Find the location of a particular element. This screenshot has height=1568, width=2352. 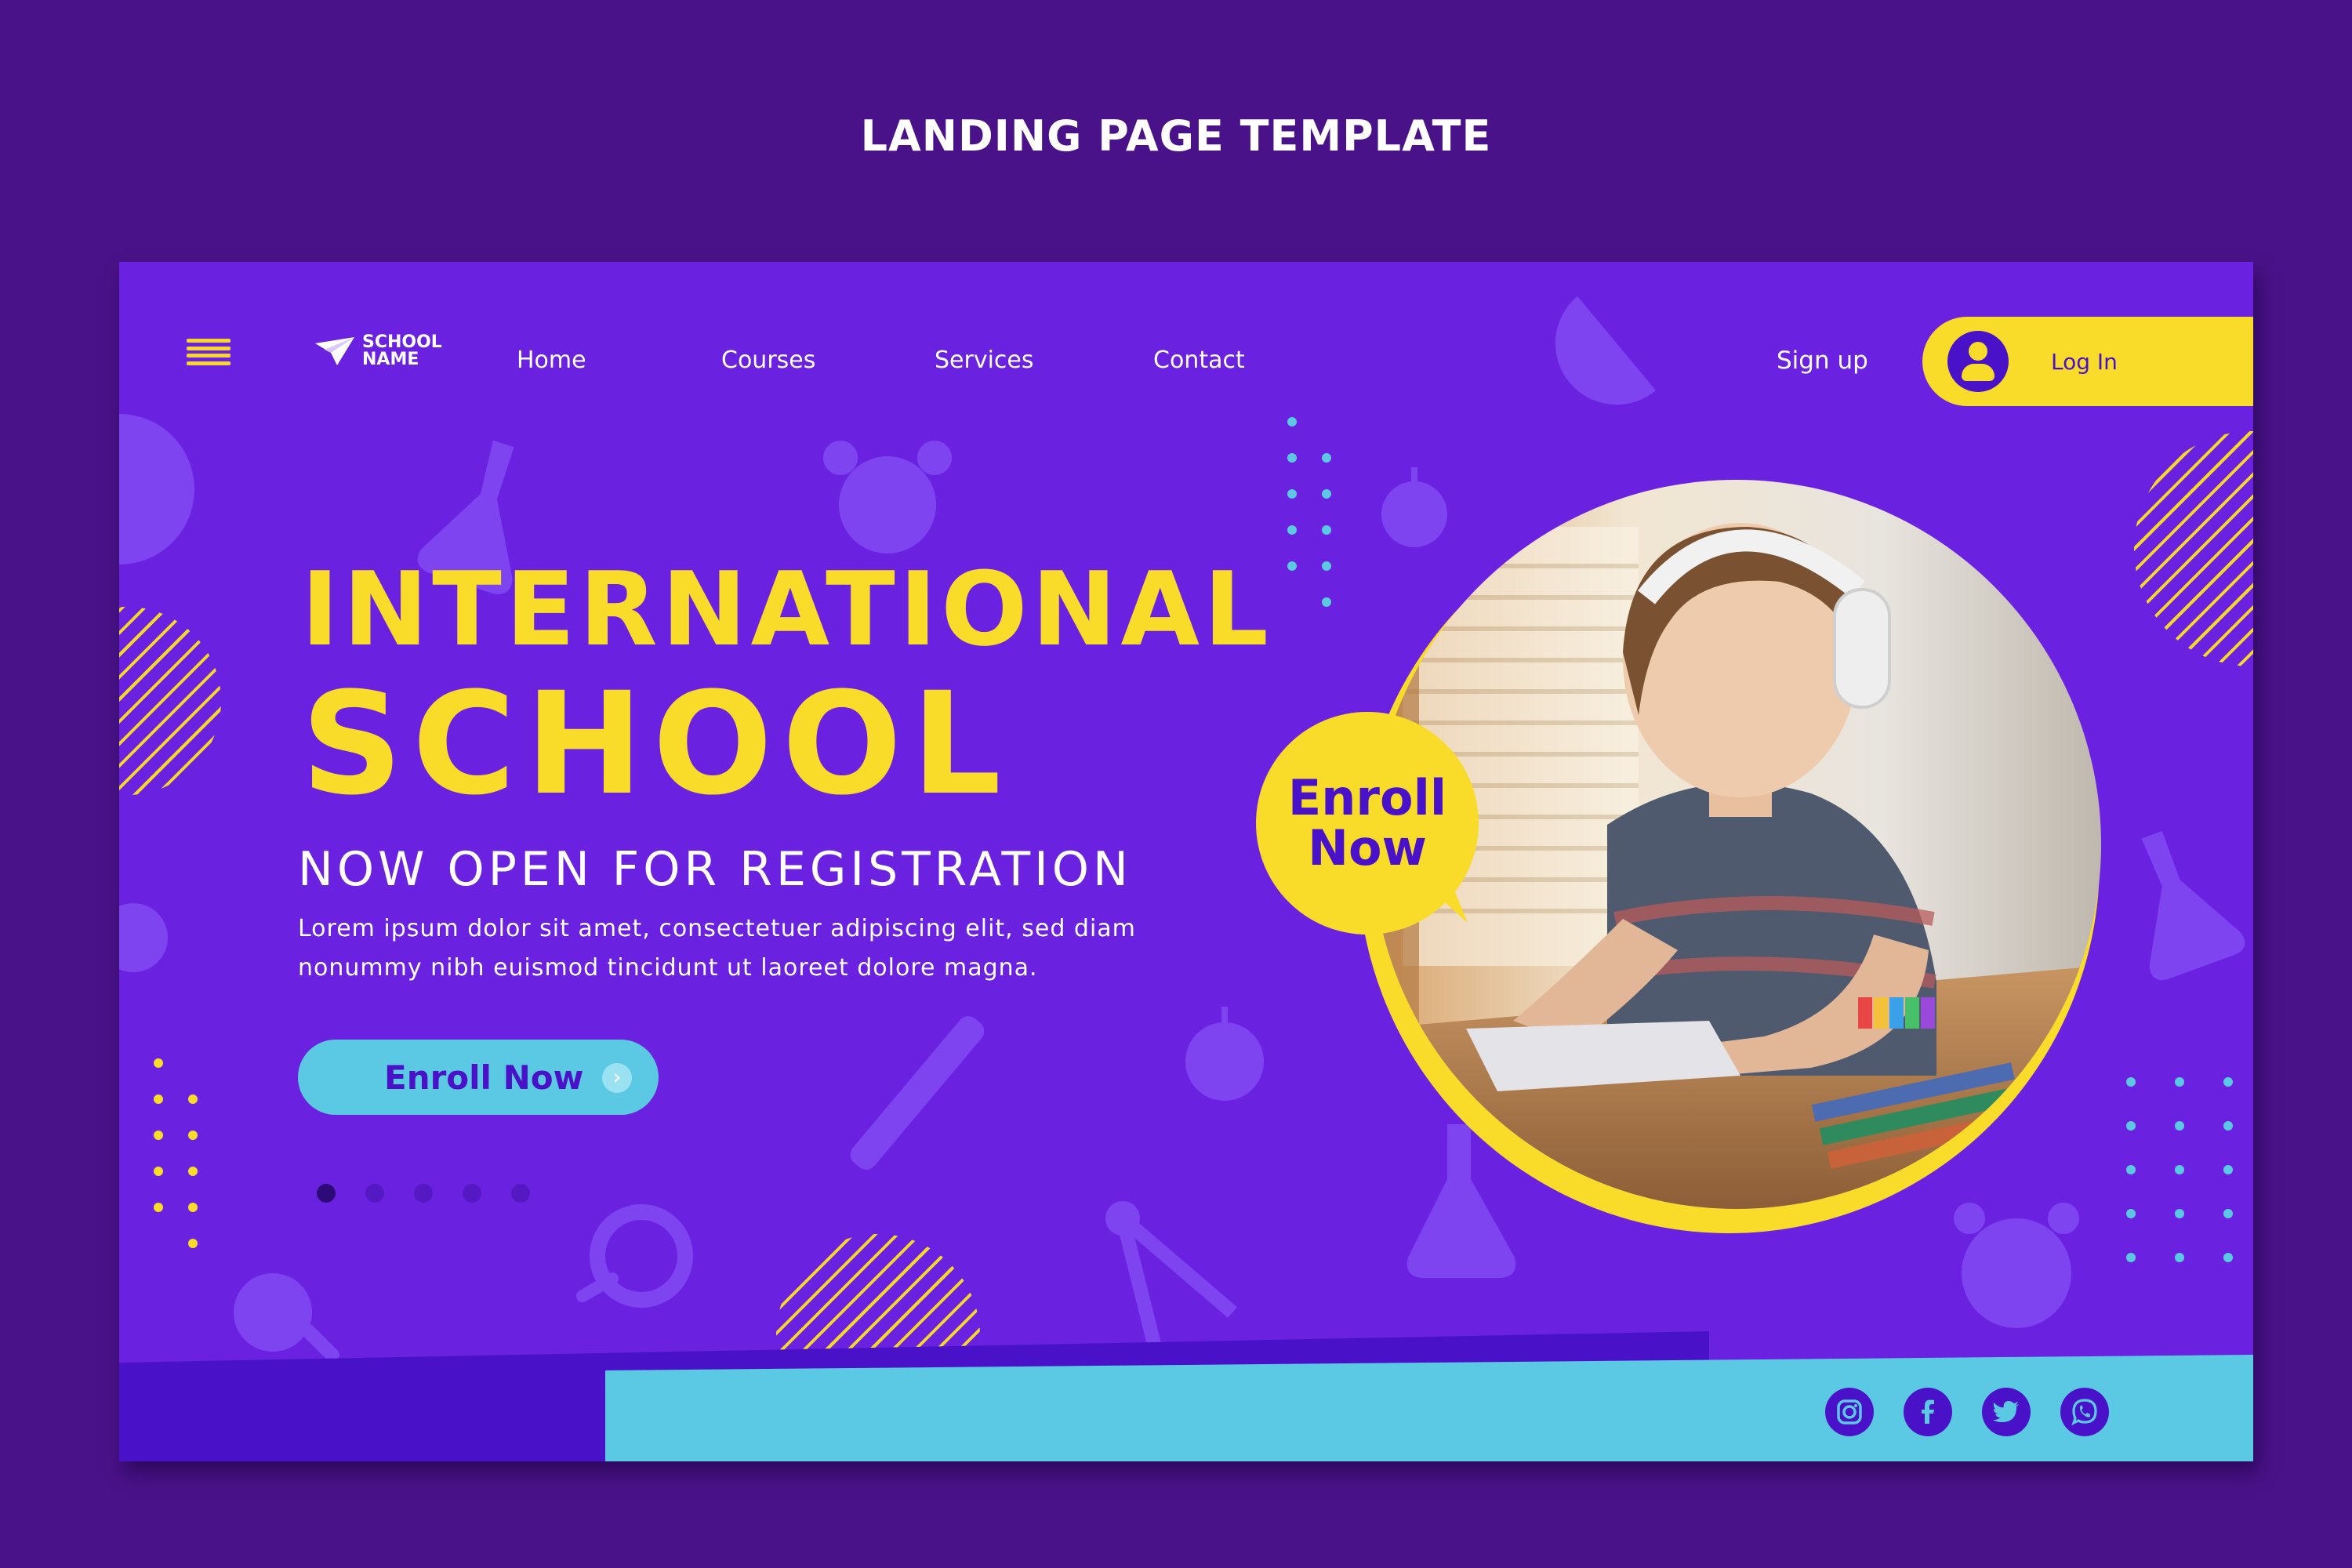

flask-icon is located at coordinates (2193, 906).